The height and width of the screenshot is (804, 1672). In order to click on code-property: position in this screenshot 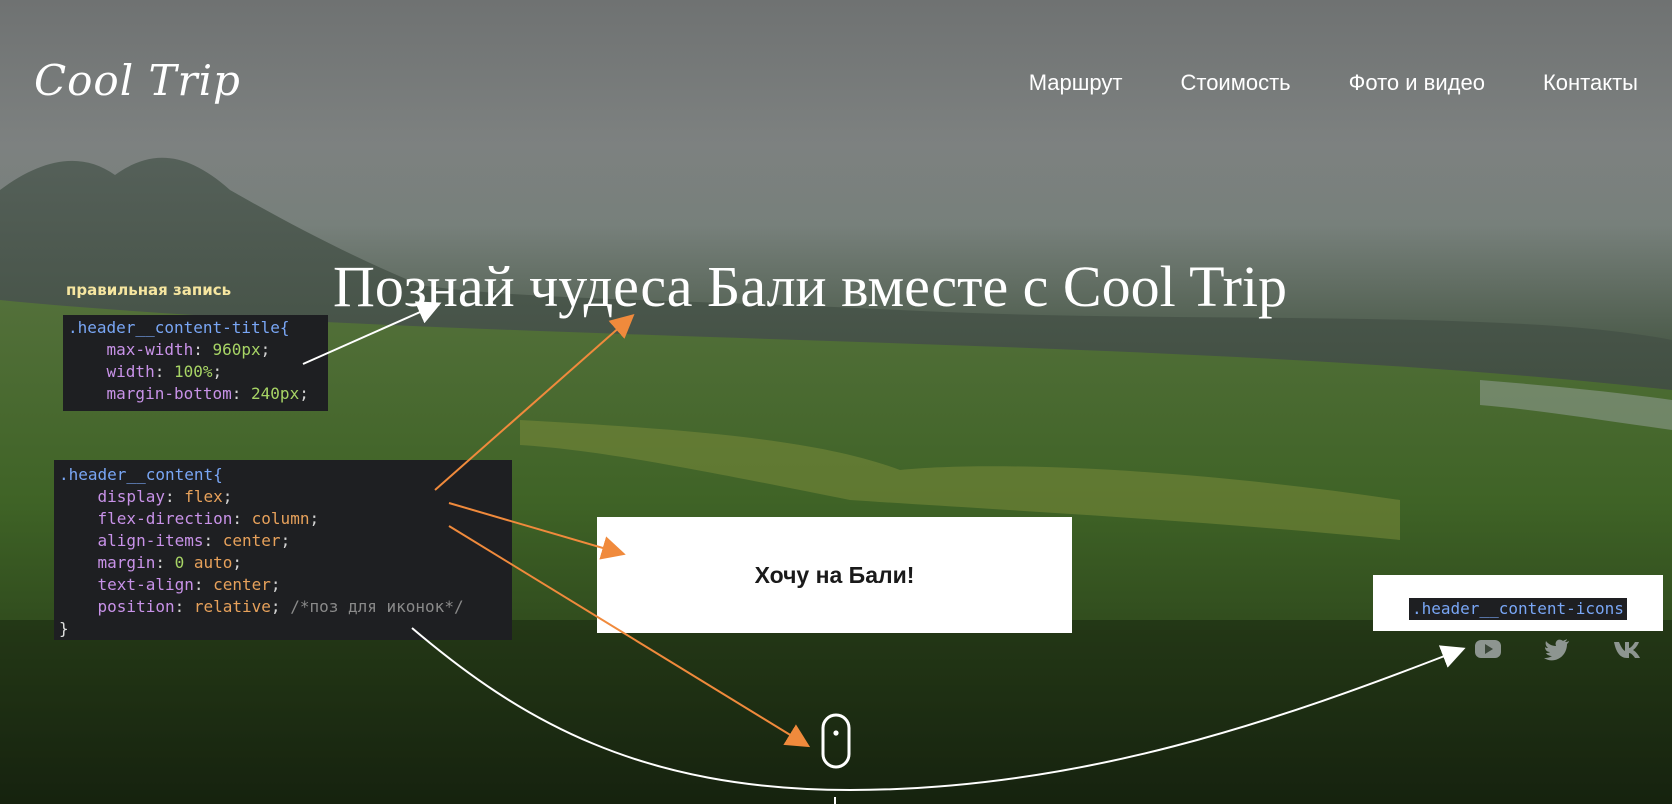, I will do `click(136, 606)`.